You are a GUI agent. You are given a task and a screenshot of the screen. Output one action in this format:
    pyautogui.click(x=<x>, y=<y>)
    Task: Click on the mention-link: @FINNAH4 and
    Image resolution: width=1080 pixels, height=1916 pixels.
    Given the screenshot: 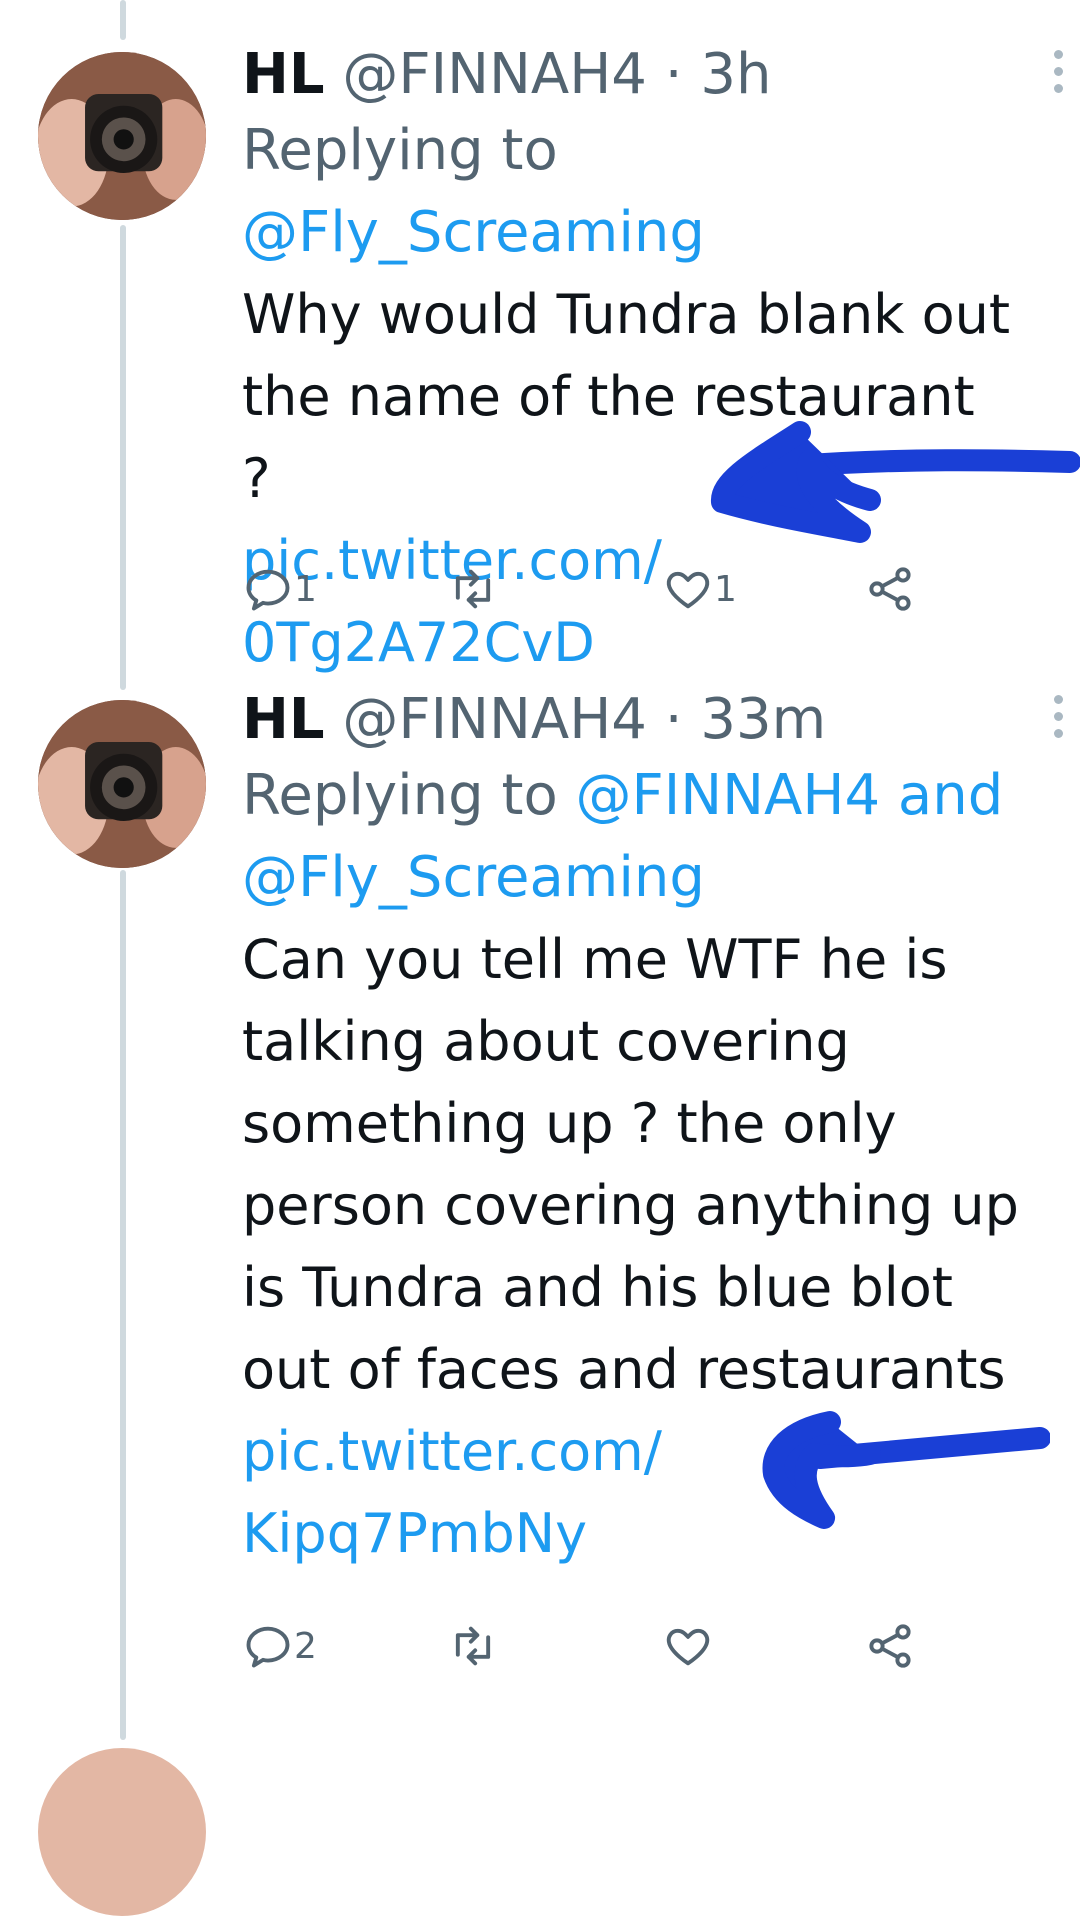 What is the action you would take?
    pyautogui.click(x=790, y=795)
    